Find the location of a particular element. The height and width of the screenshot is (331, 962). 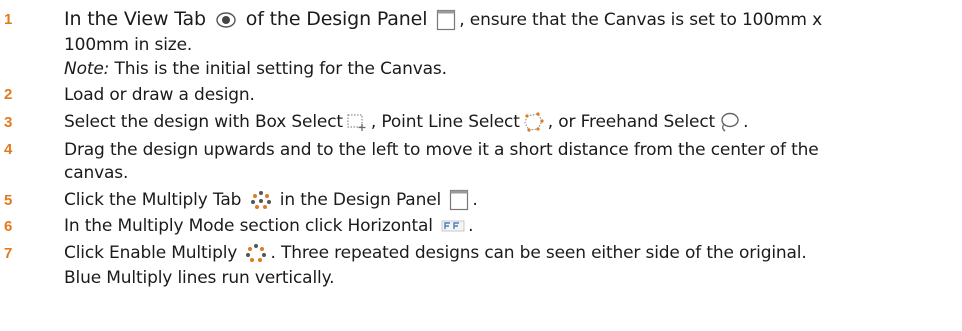

eye-icon is located at coordinates (226, 20).